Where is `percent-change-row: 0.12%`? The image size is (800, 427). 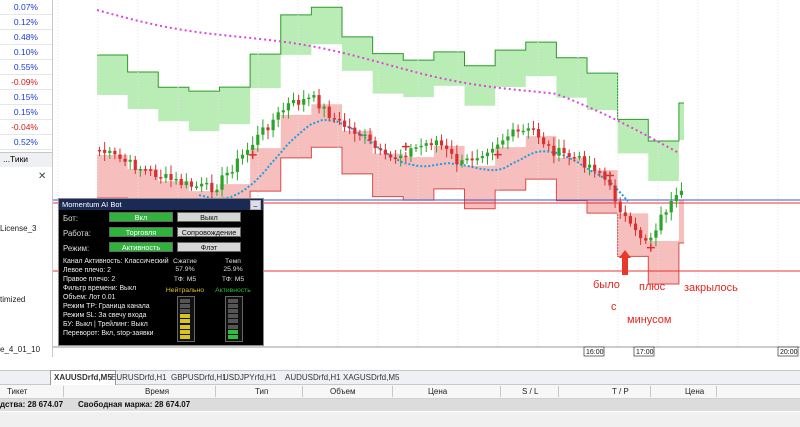
percent-change-row: 0.12% is located at coordinates (26, 22).